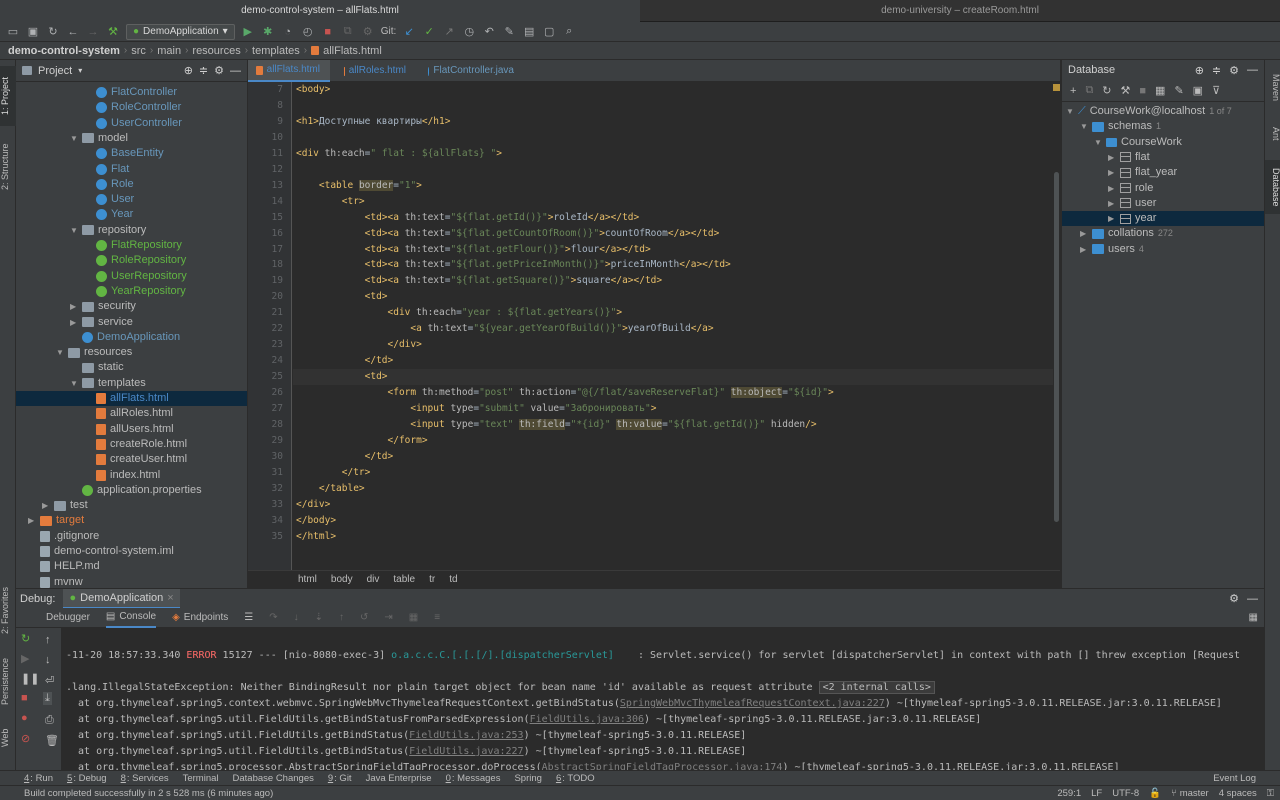  Describe the element at coordinates (13, 32) in the screenshot. I see `open-folder-icon: ▭` at that location.